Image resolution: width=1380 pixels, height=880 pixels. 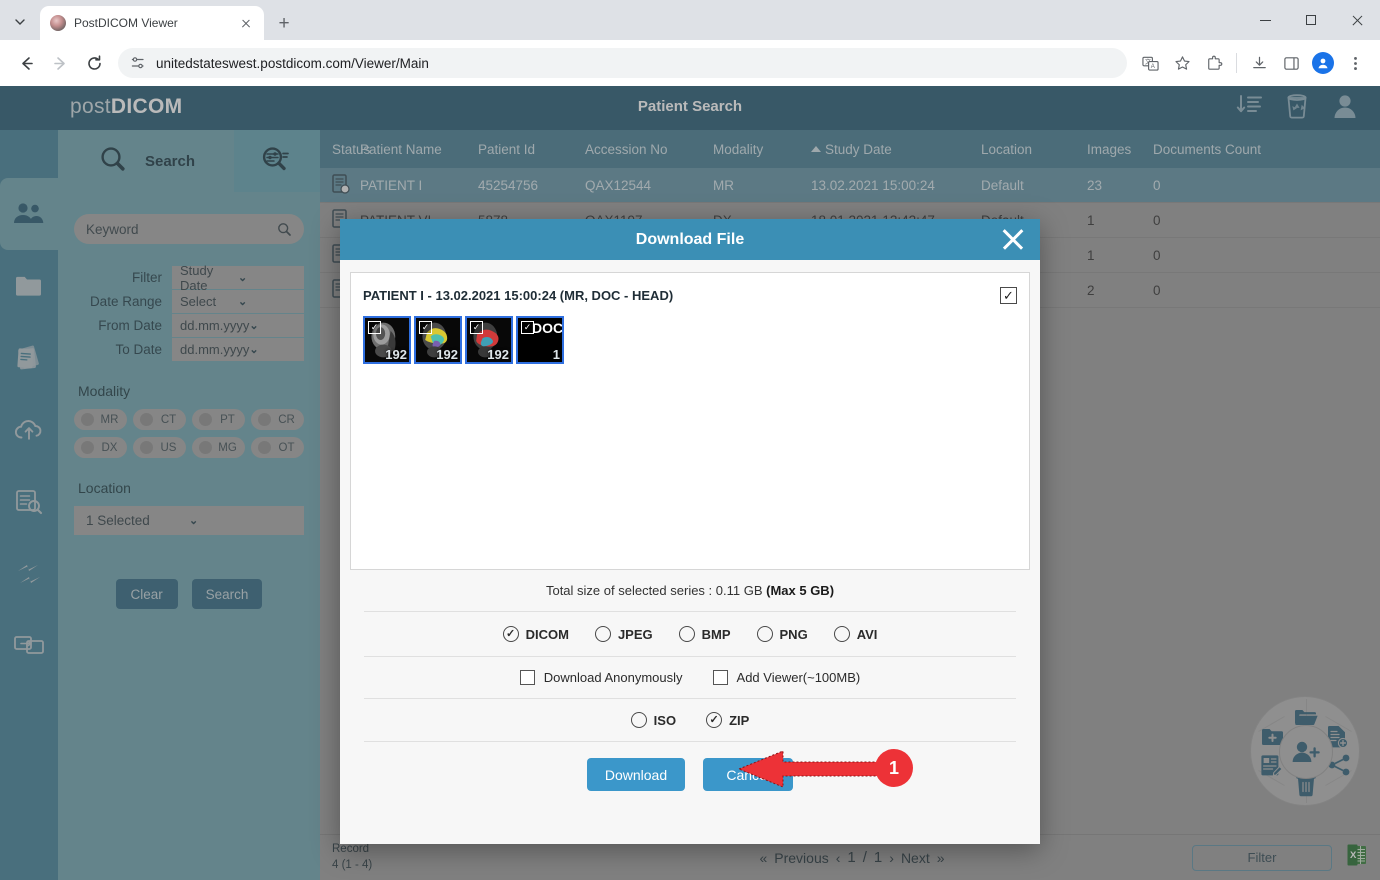 What do you see at coordinates (1265, 20) in the screenshot?
I see `minimize-button` at bounding box center [1265, 20].